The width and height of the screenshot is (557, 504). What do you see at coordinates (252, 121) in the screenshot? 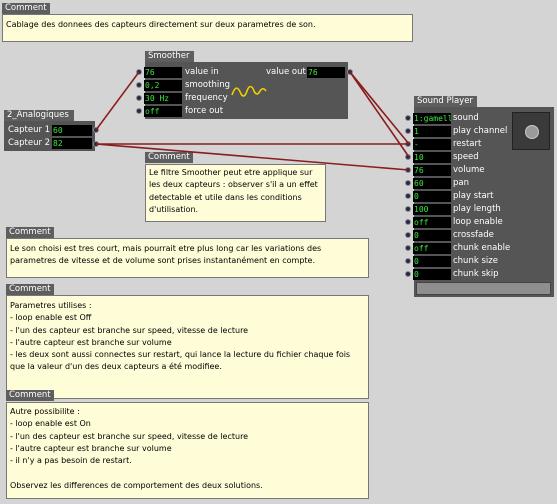
I see `patch-cables` at bounding box center [252, 121].